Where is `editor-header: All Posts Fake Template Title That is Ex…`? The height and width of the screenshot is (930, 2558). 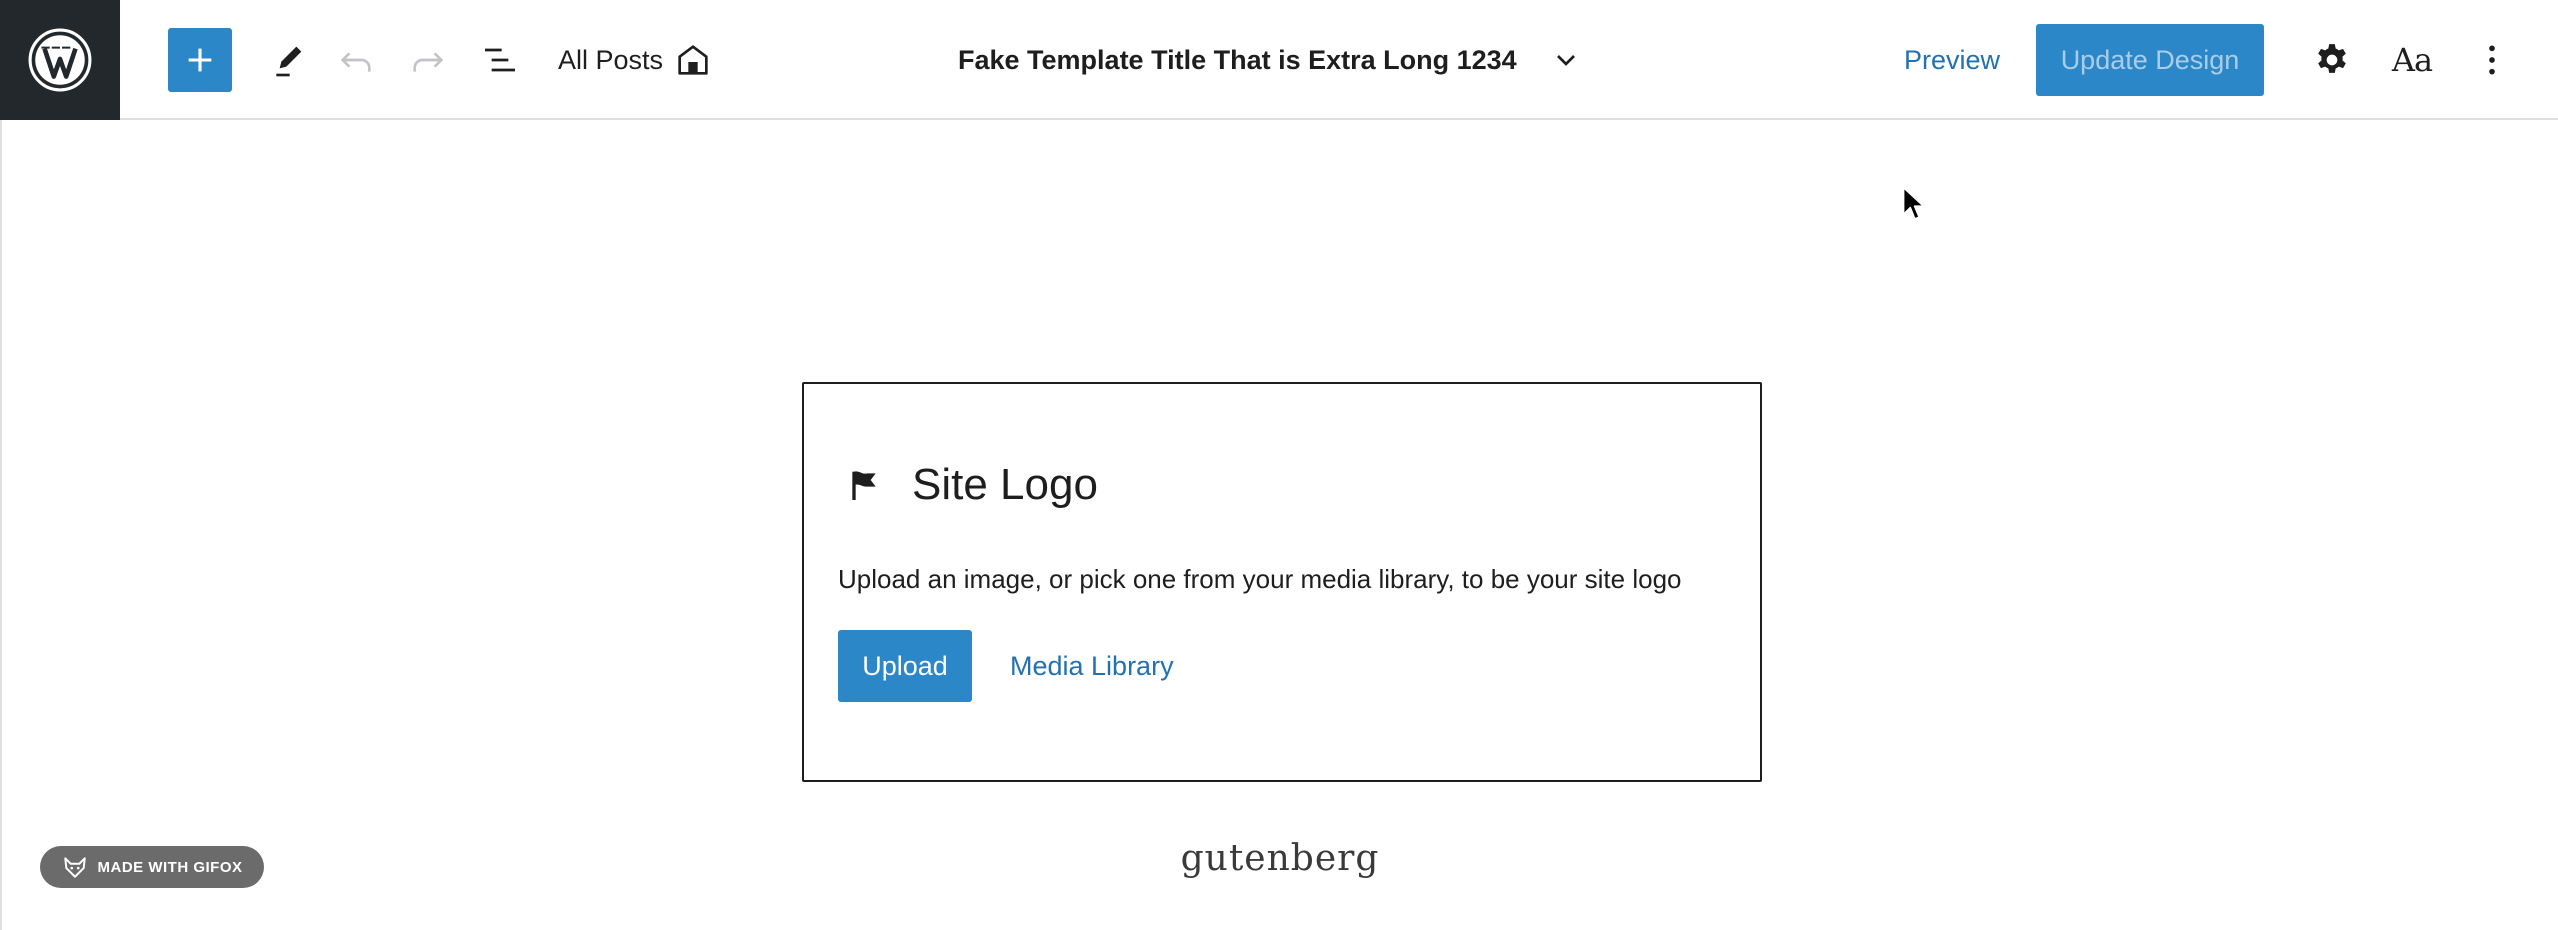 editor-header: All Posts Fake Template Title That is Ex… is located at coordinates (1279, 60).